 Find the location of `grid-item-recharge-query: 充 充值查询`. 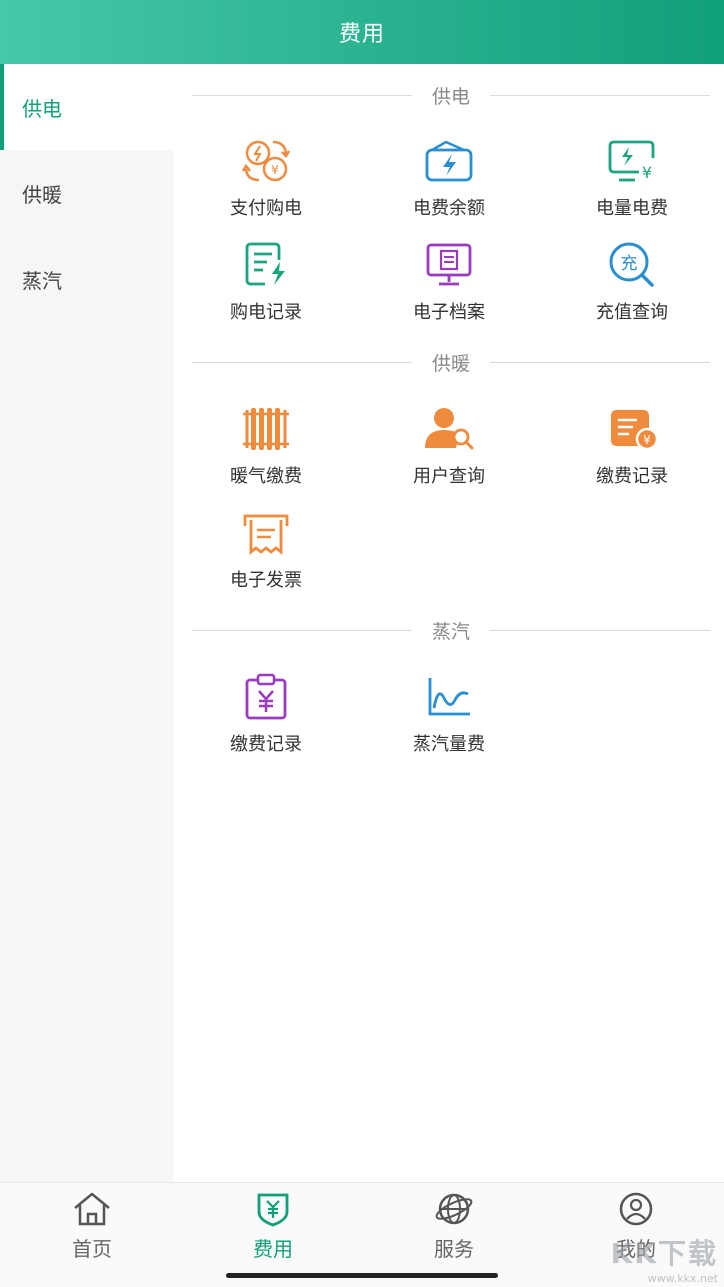

grid-item-recharge-query: 充 充值查询 is located at coordinates (632, 284).